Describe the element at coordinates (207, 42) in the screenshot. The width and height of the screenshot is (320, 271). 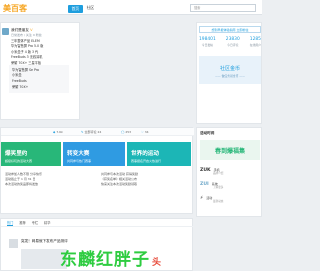
I see `stat-posts: 198401 今日发帖` at that location.